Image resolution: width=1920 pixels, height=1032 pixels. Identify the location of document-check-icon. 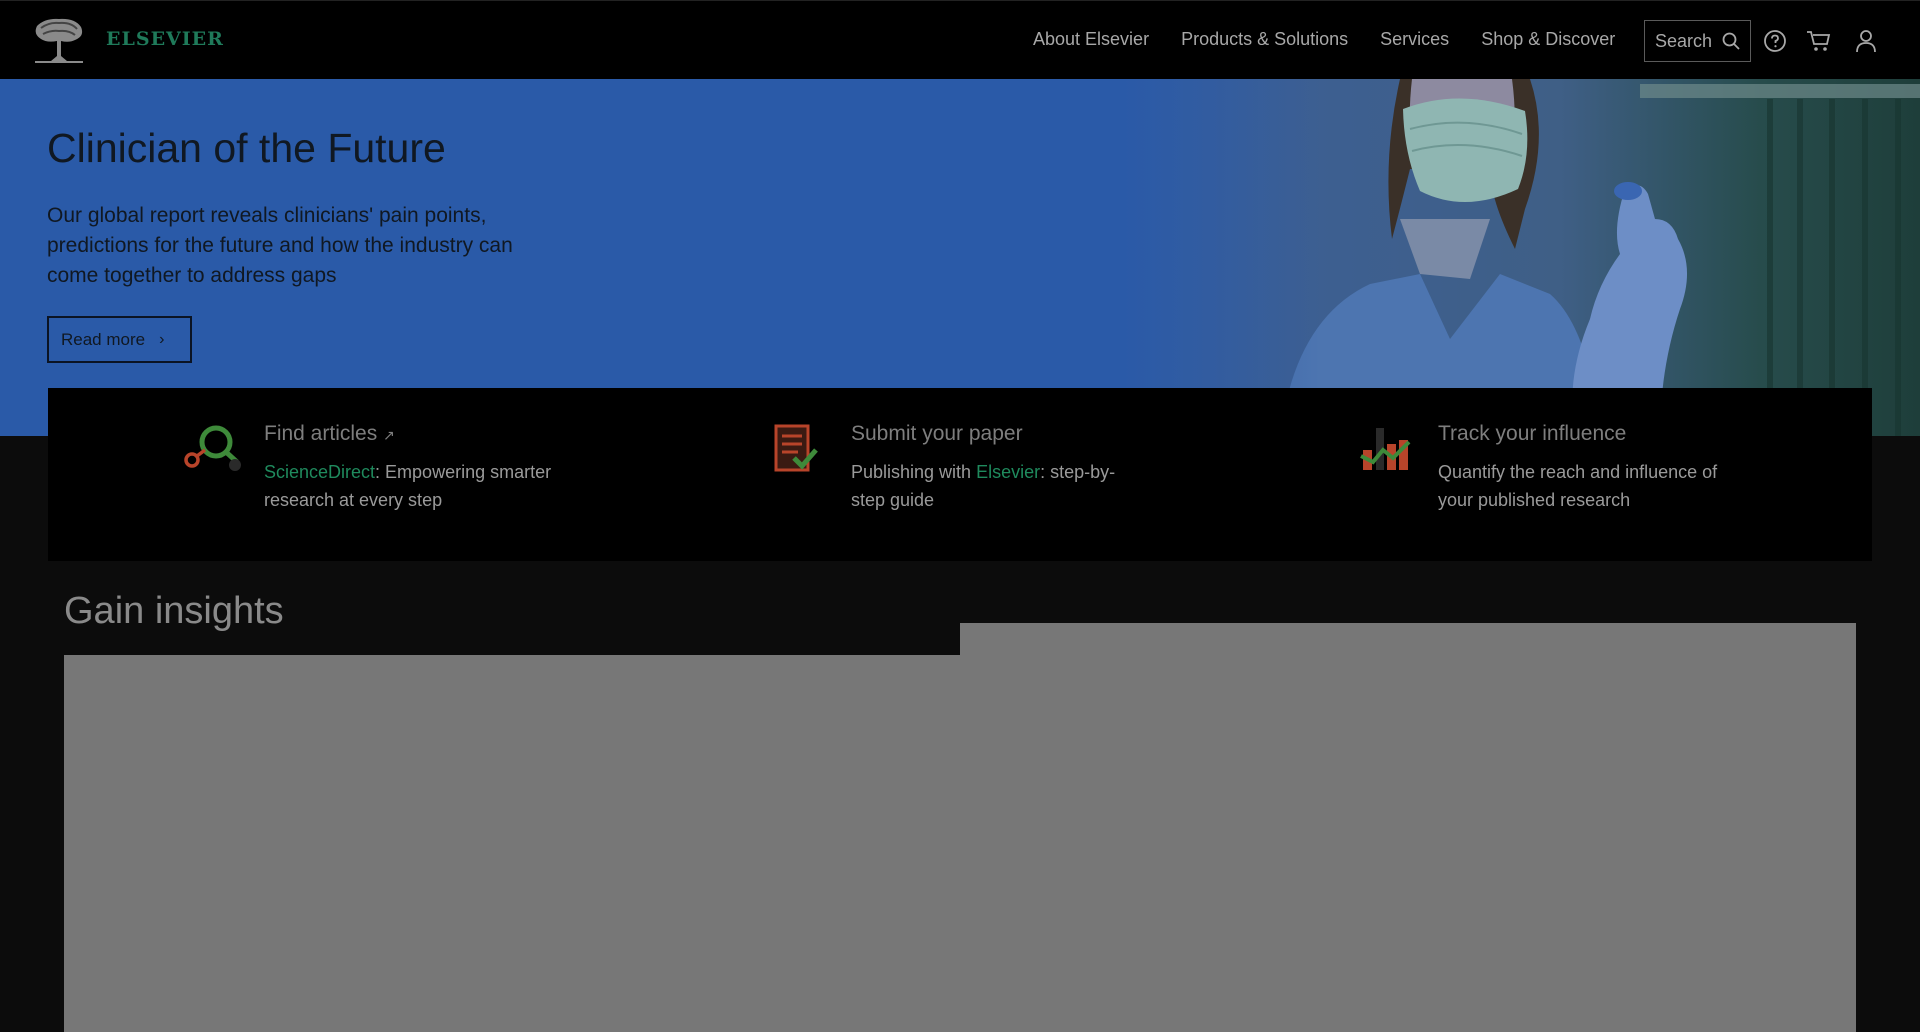
(796, 448).